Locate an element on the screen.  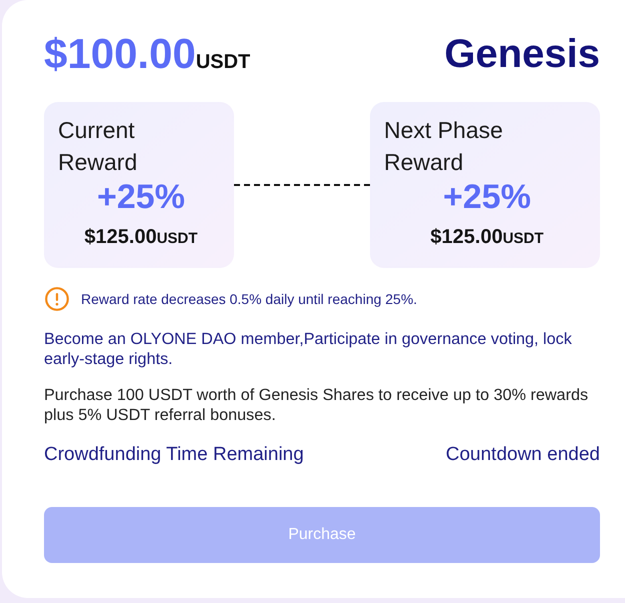
card-title: Genesis is located at coordinates (522, 54).